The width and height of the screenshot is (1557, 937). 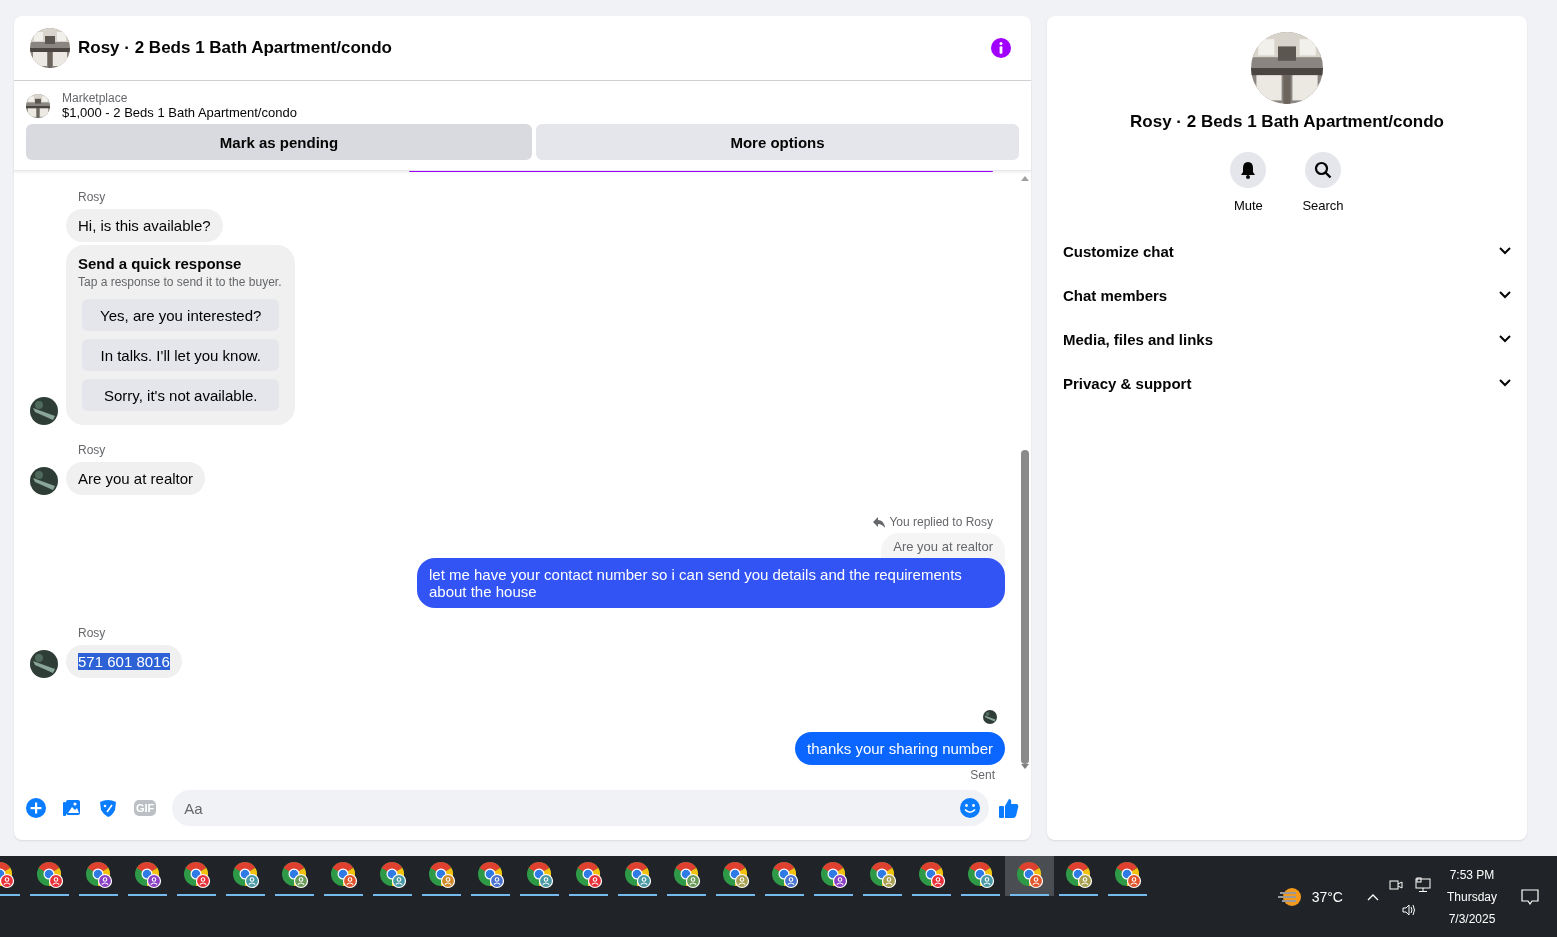 I want to click on quick-response-title: Send a quick response, so click(x=160, y=263).